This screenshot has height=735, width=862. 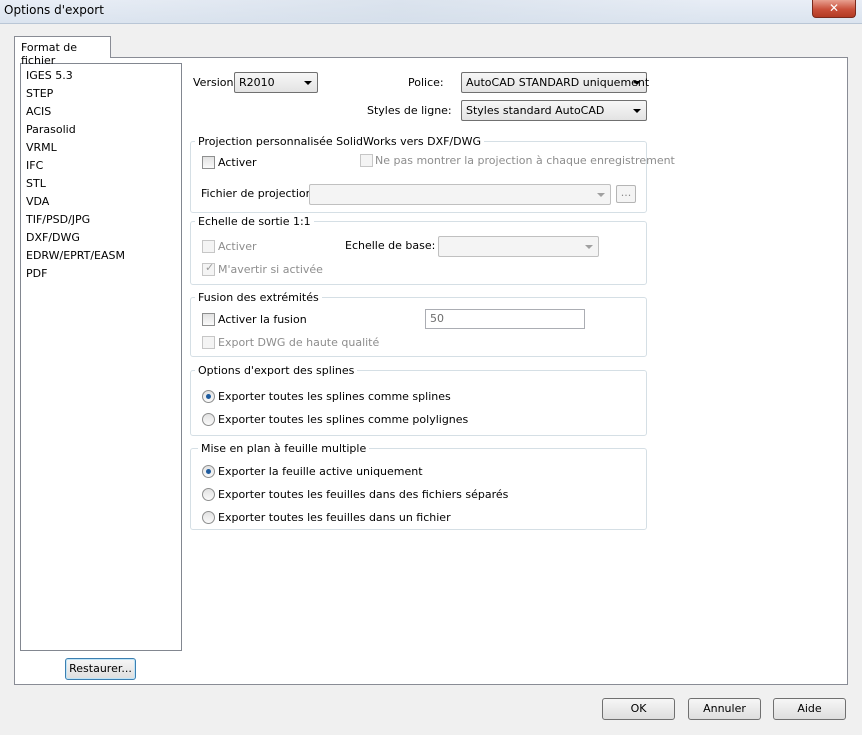 I want to click on hq-label: Export DWG de haute qualité, so click(x=299, y=342).